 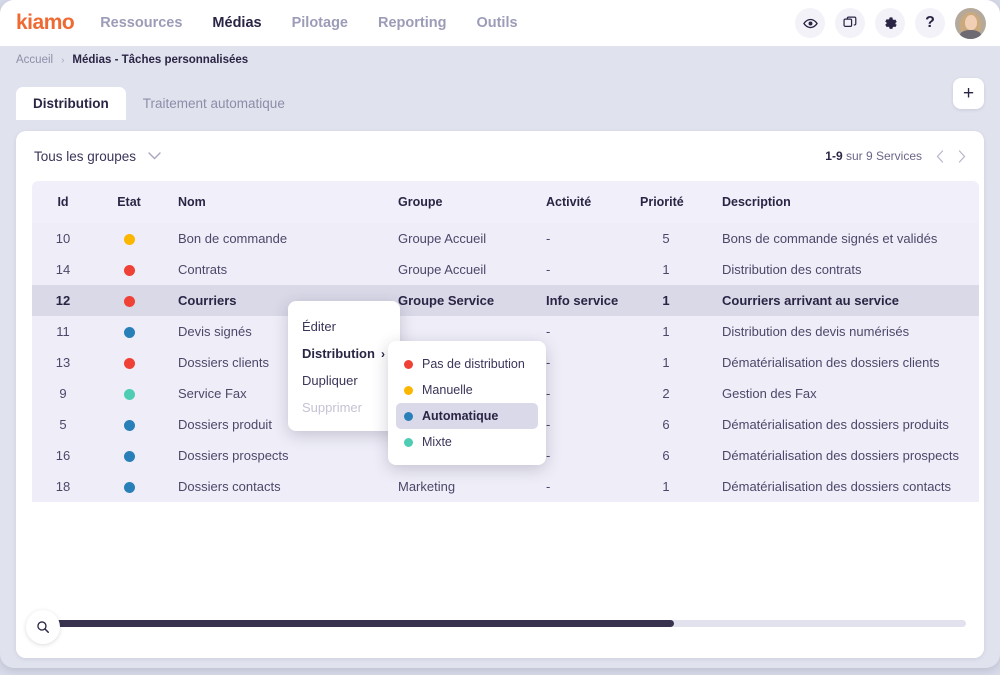 I want to click on pagination-range: 1-9, so click(x=834, y=156).